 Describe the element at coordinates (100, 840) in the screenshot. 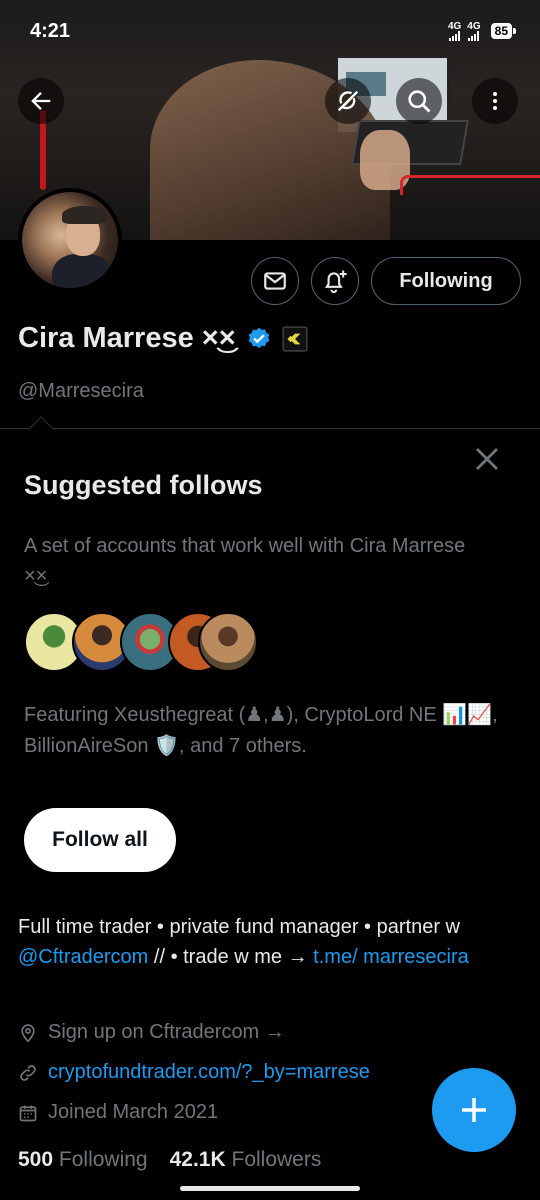

I see `follow-all-button: Follow all` at that location.